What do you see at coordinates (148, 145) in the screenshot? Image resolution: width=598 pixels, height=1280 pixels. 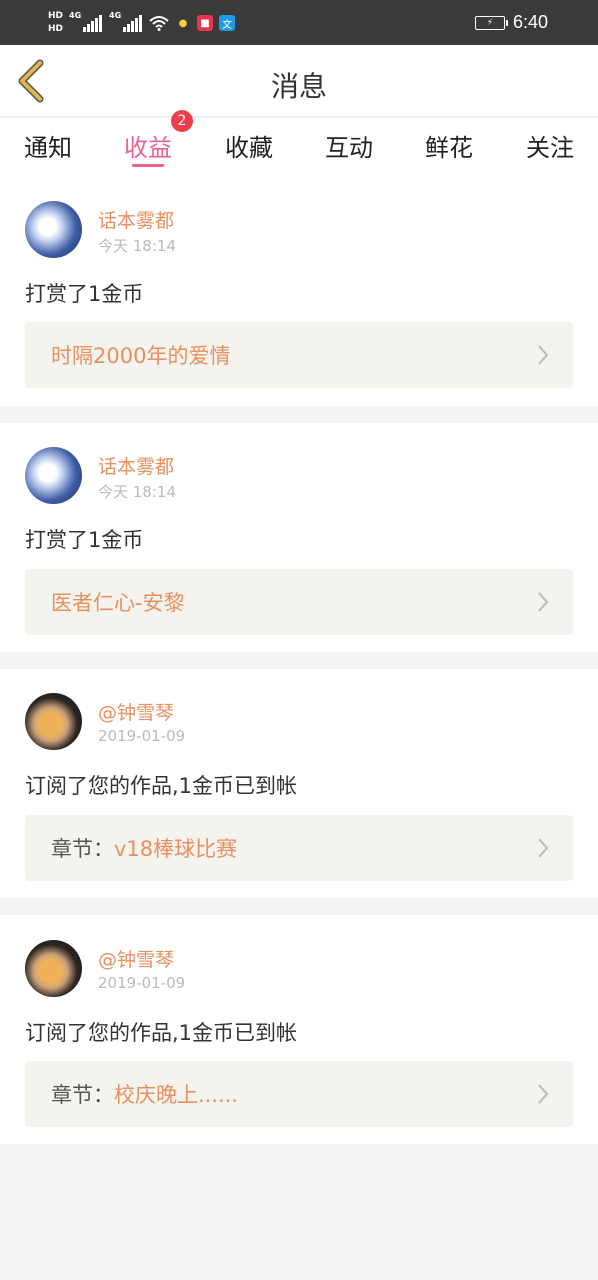 I see `tab-earnings: 收益` at bounding box center [148, 145].